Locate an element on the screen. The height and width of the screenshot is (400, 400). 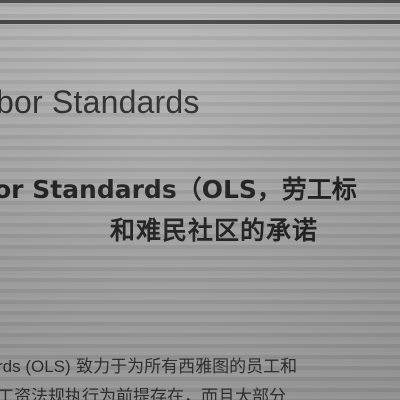
heading-line-1: or Standards（OLS，劳工标 is located at coordinates (178, 189).